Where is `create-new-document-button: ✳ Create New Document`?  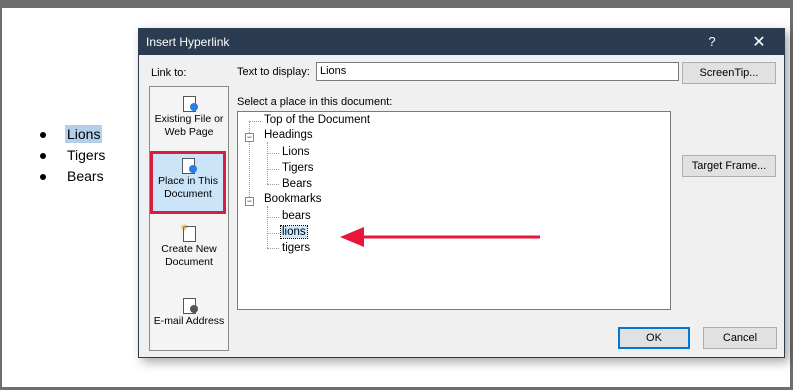 create-new-document-button: ✳ Create New Document is located at coordinates (189, 246).